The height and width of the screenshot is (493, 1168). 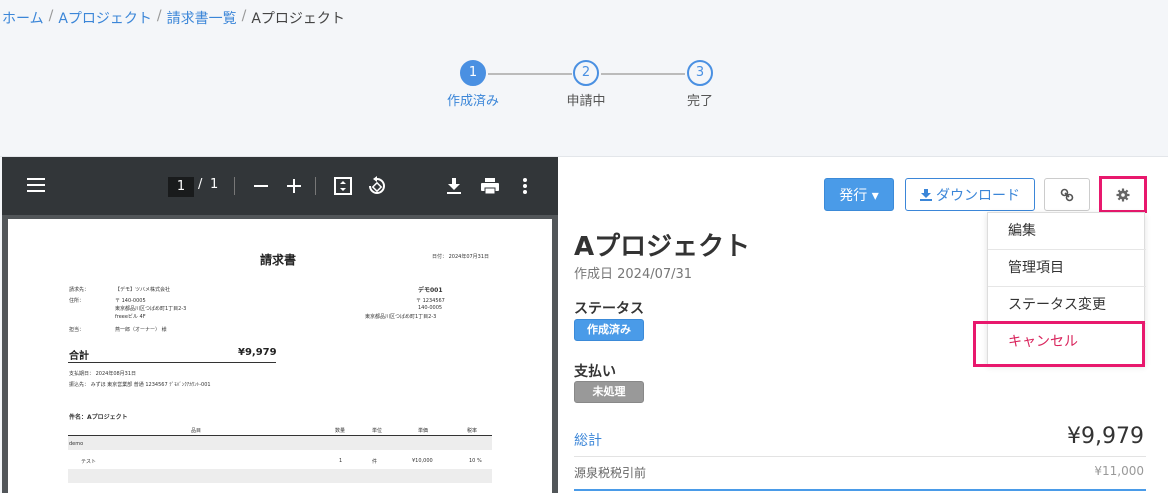 What do you see at coordinates (700, 73) in the screenshot?
I see `step-number: 3` at bounding box center [700, 73].